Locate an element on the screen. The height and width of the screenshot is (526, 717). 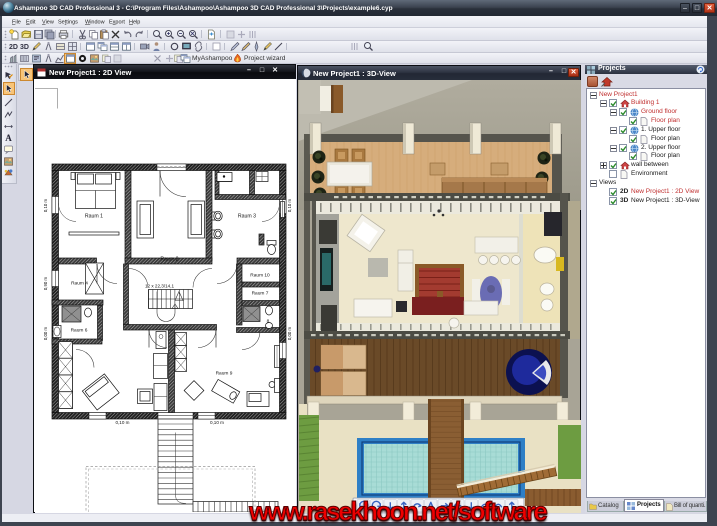
svg-text: Raum 3 is located at coordinates (247, 217).